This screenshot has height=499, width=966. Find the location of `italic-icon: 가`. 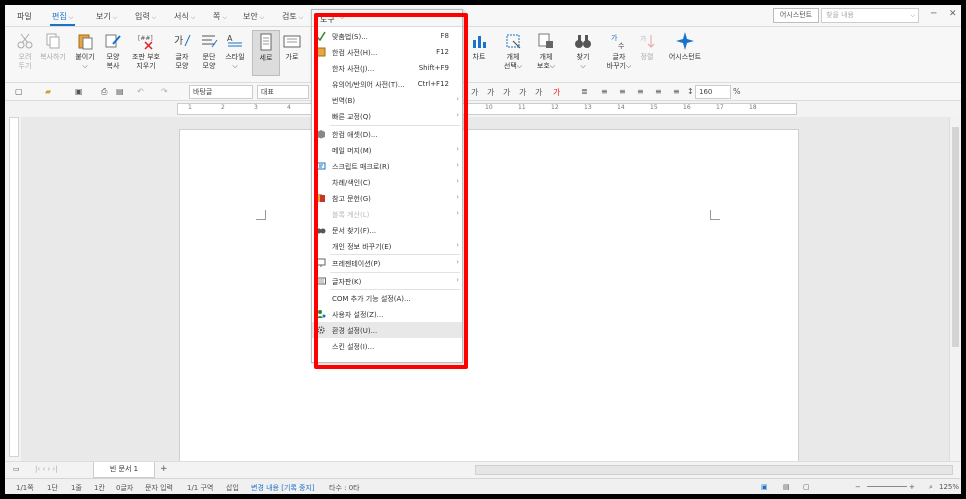

italic-icon: 가 is located at coordinates (474, 92).